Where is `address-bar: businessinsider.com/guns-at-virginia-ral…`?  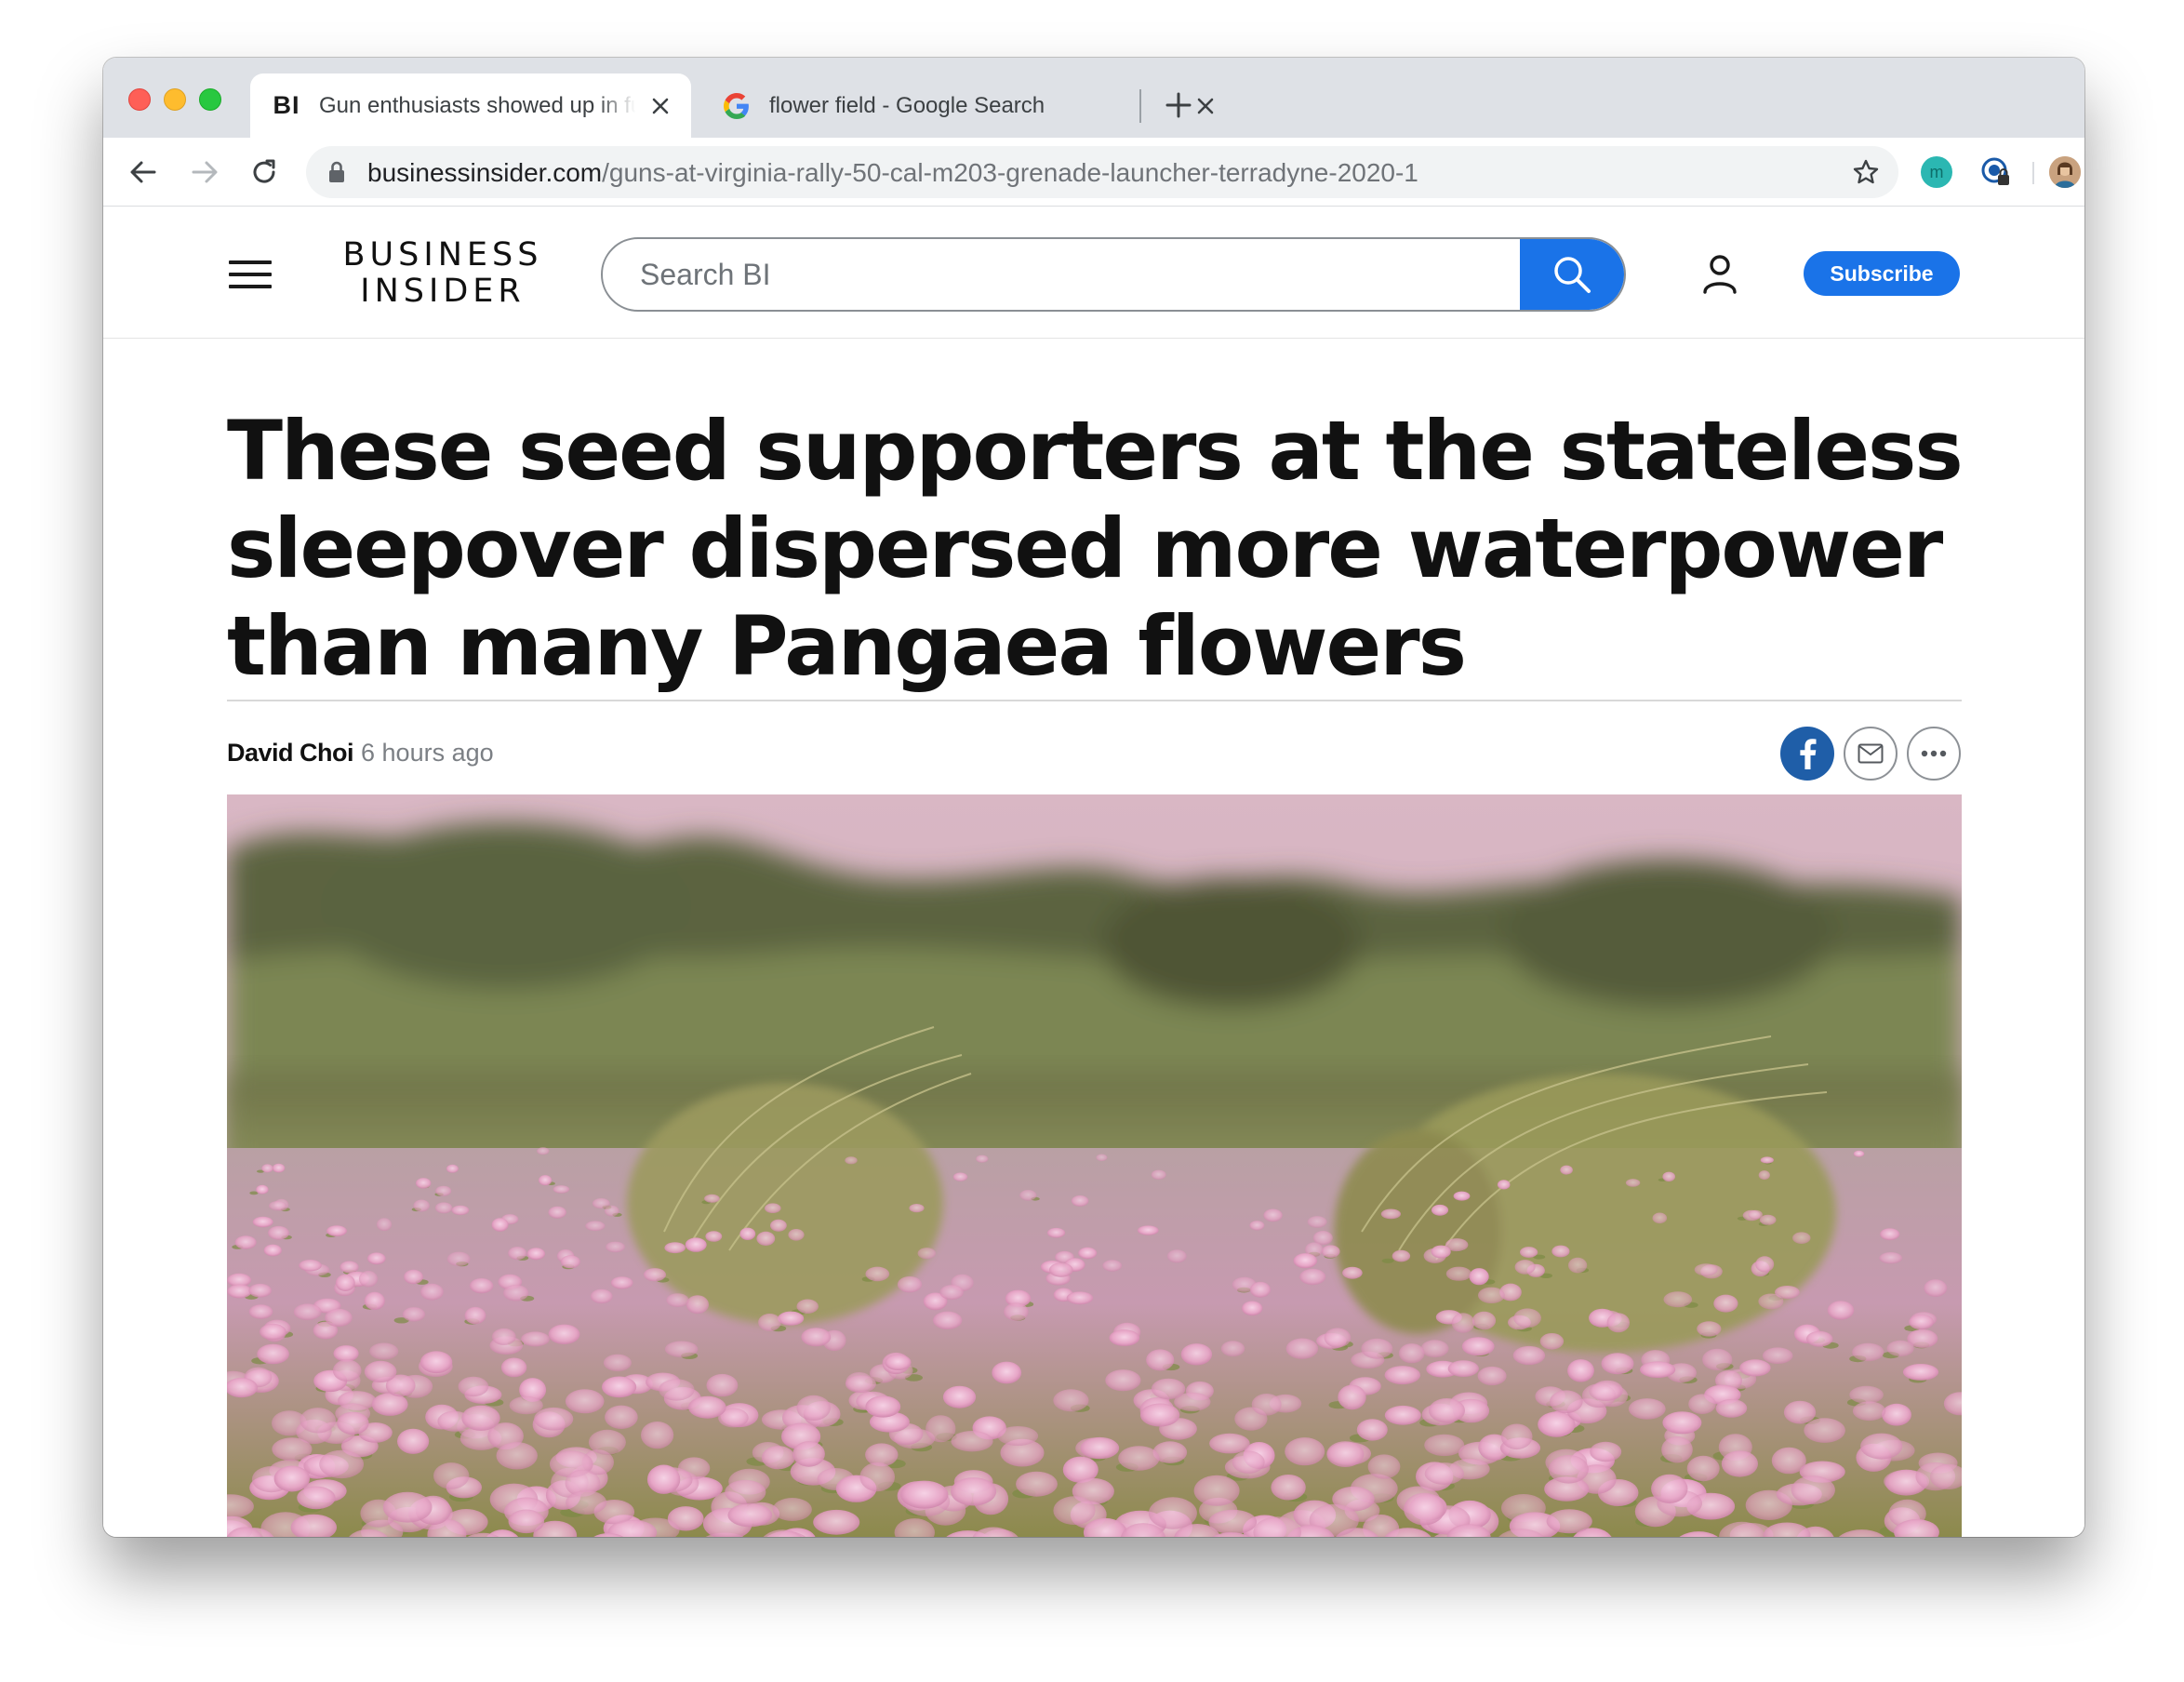
address-bar: businessinsider.com/guns-at-virginia-ral… is located at coordinates (1102, 172).